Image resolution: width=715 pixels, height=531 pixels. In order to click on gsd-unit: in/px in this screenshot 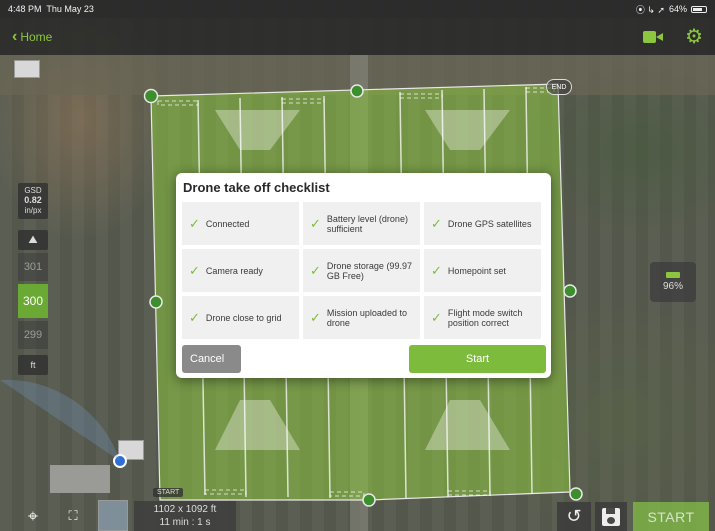, I will do `click(33, 210)`.